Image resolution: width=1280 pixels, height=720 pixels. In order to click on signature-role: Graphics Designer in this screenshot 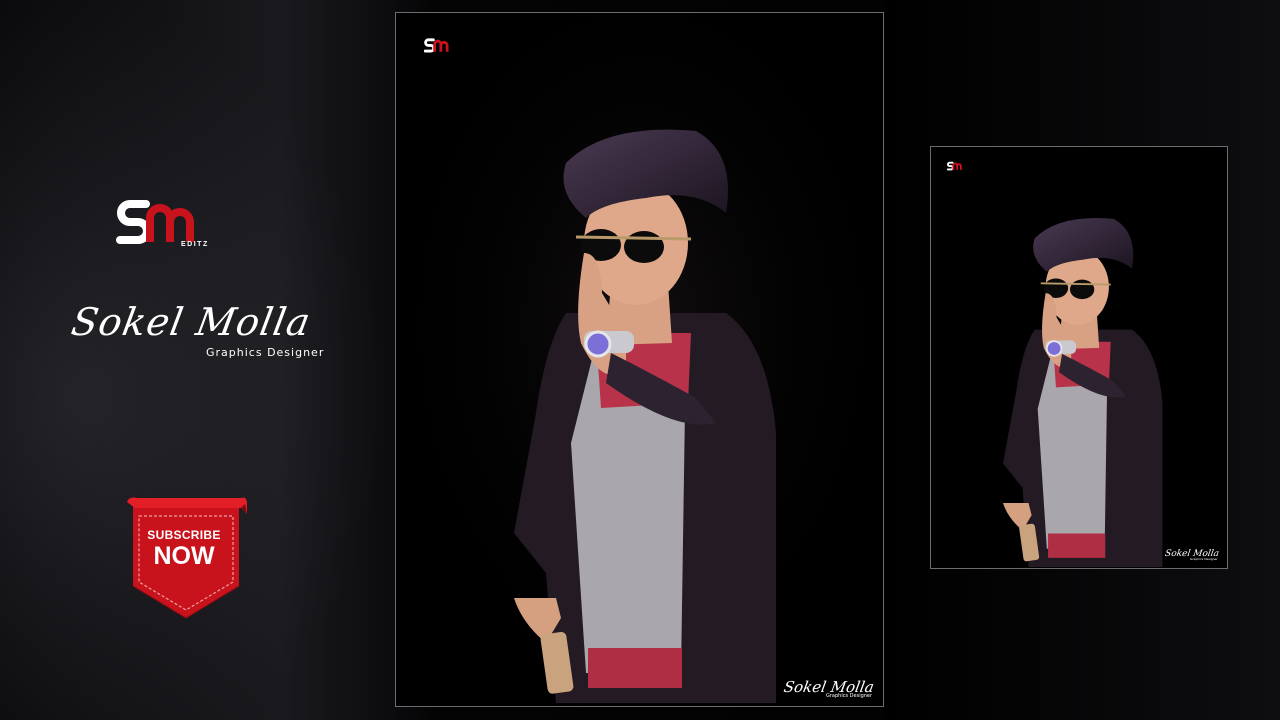, I will do `click(265, 352)`.